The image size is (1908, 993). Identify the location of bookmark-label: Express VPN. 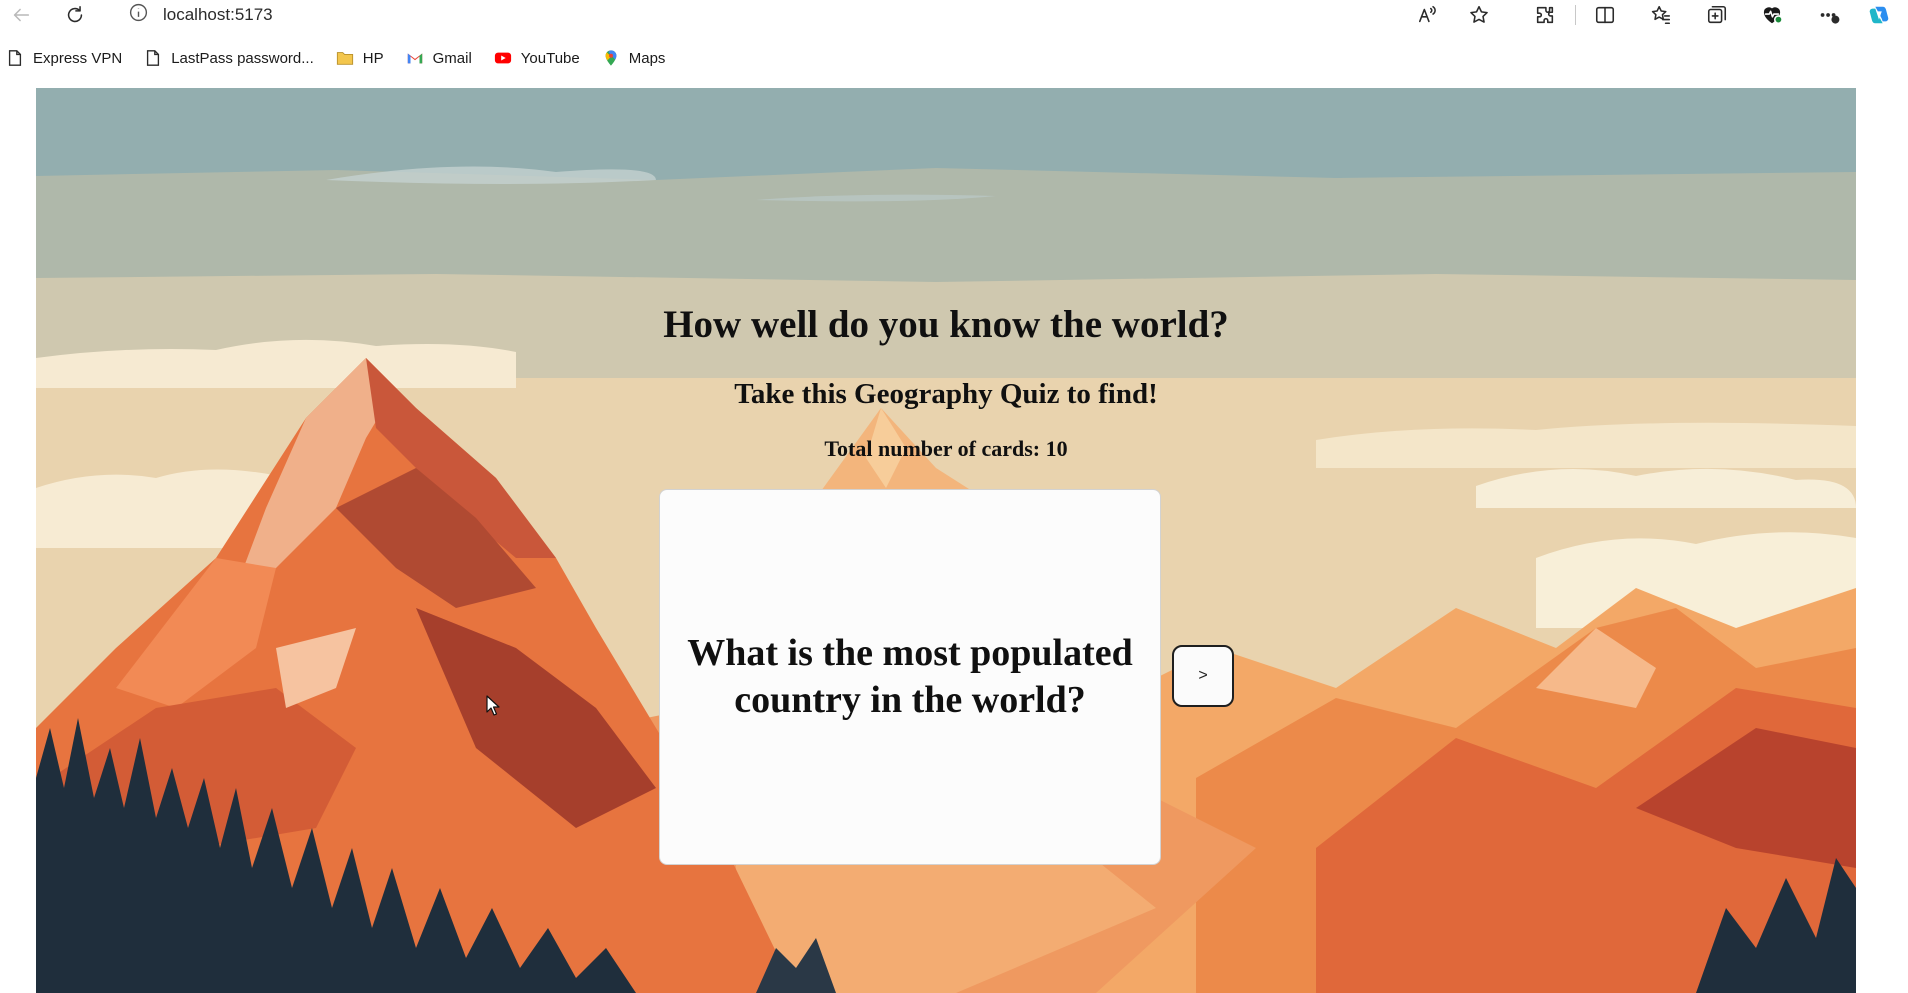
(78, 58).